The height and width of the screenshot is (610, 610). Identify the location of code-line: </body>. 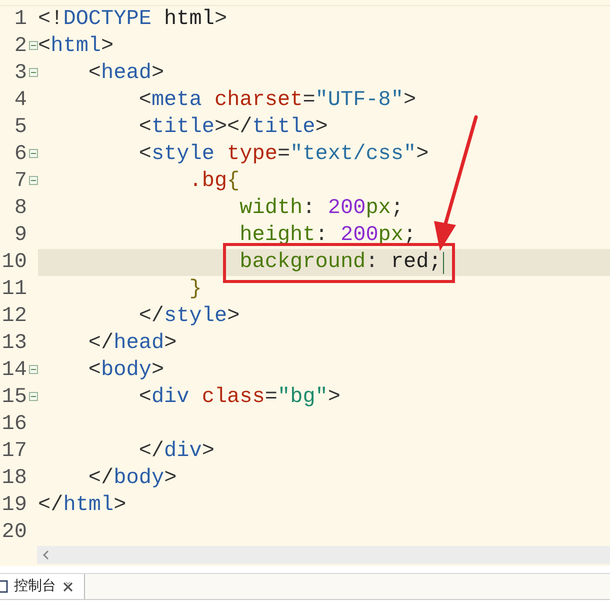
(132, 479).